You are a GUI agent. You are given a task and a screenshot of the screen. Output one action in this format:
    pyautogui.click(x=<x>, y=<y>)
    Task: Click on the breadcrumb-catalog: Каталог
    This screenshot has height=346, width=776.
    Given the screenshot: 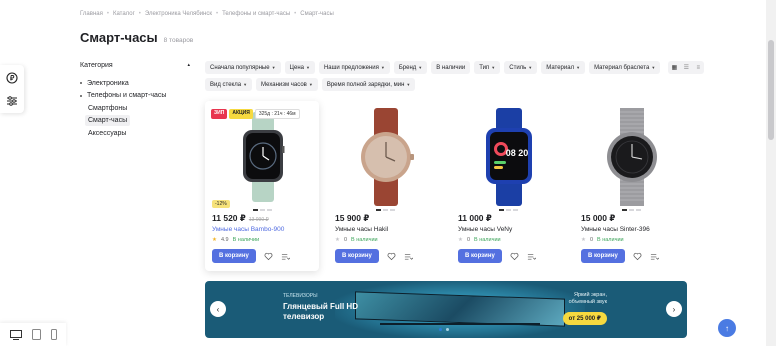 What is the action you would take?
    pyautogui.click(x=124, y=14)
    